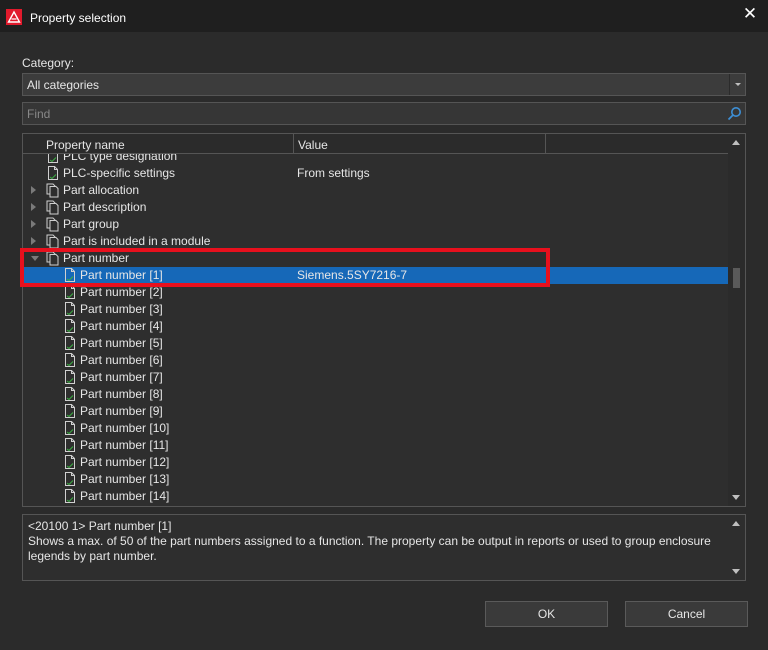 The width and height of the screenshot is (768, 650). Describe the element at coordinates (376, 479) in the screenshot. I see `tree-row: Part number [13]` at that location.